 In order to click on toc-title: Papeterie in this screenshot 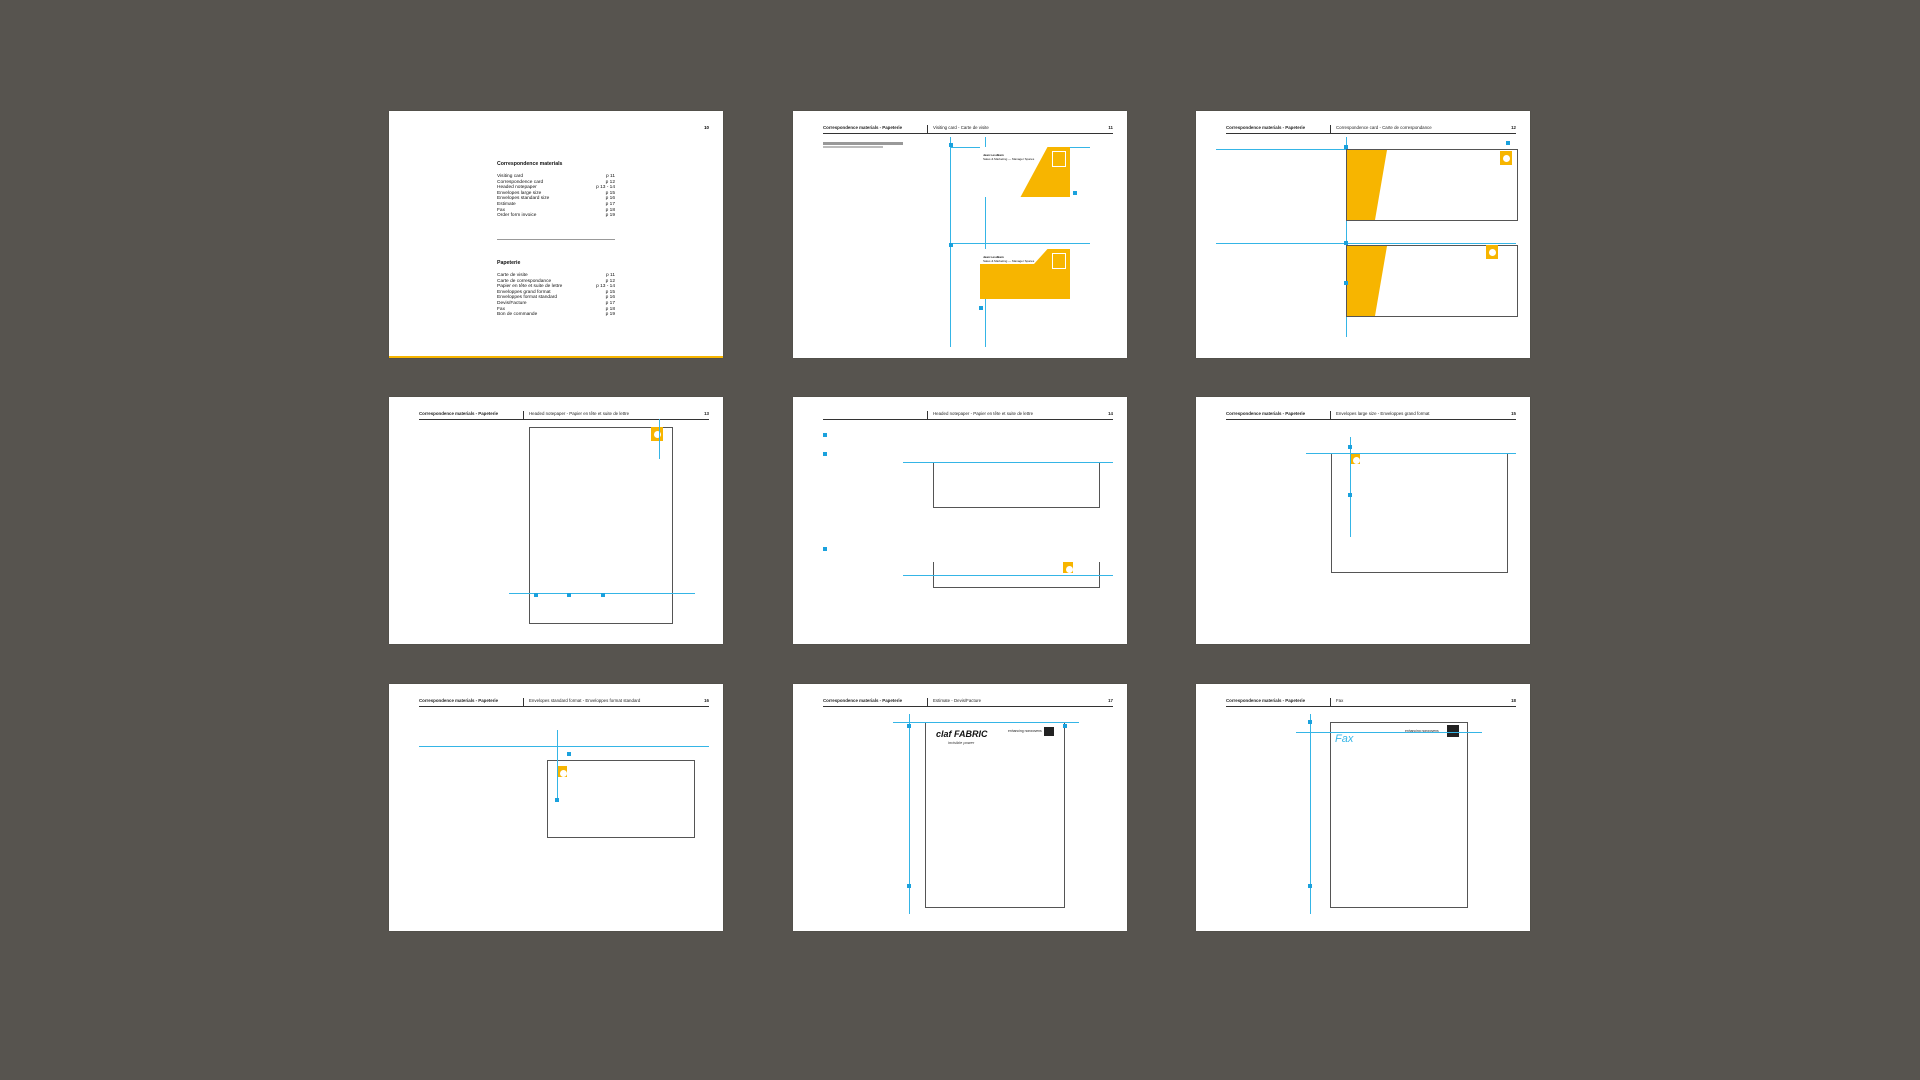, I will do `click(509, 263)`.